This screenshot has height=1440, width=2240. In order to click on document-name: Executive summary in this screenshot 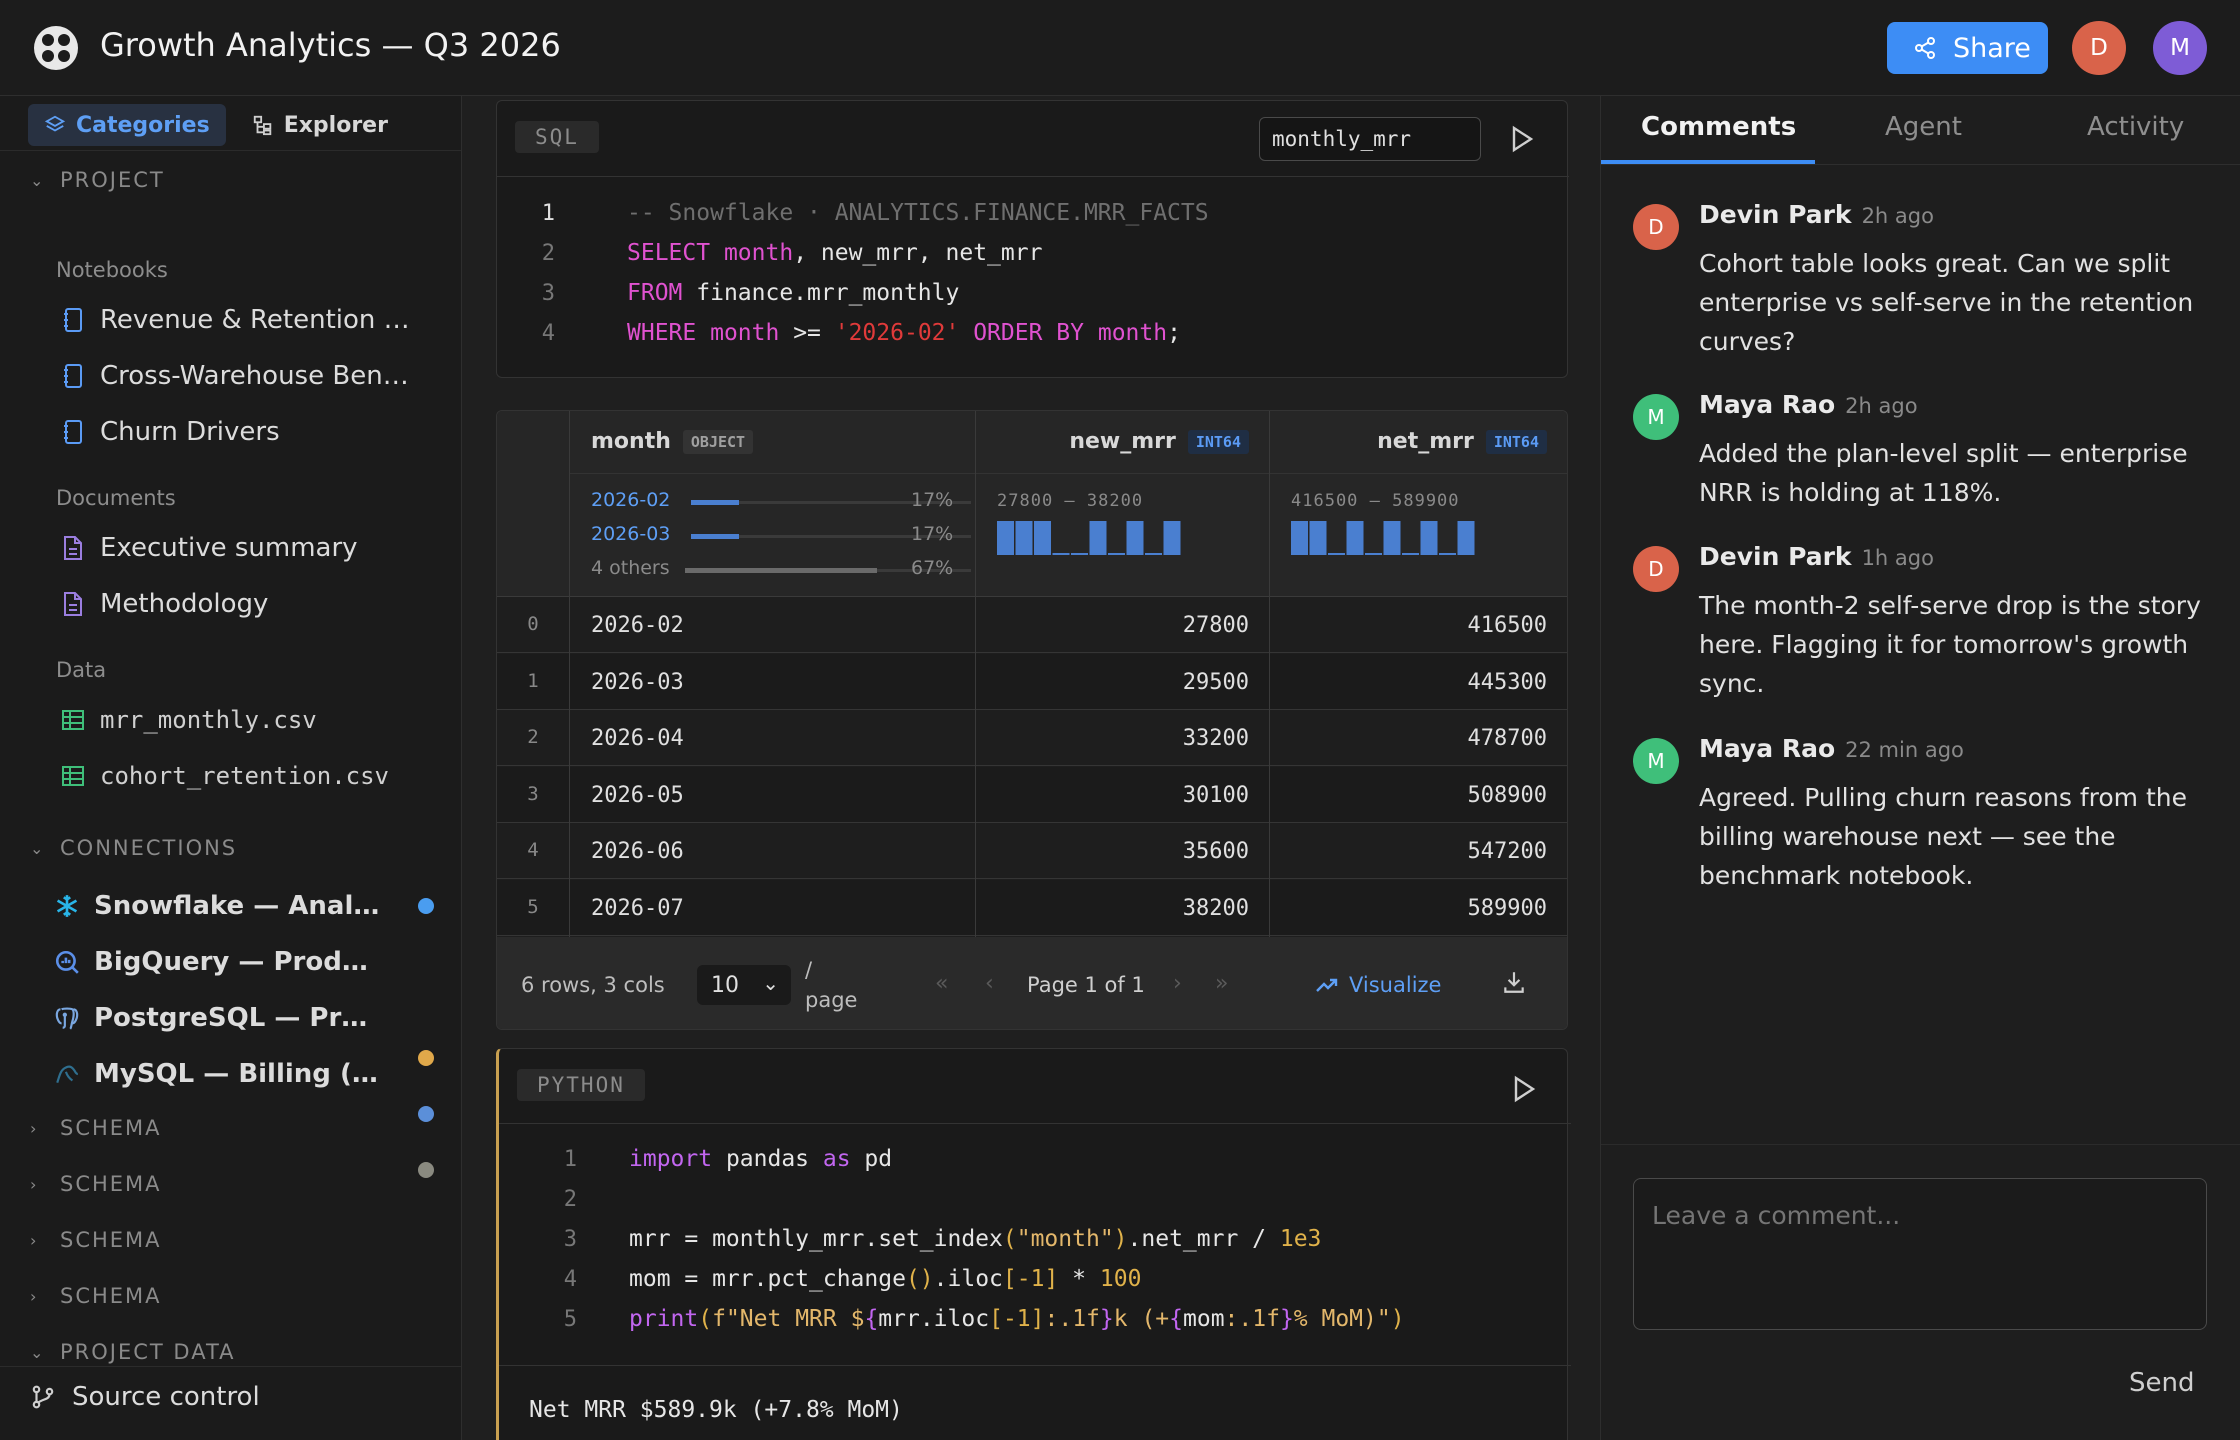, I will do `click(229, 548)`.